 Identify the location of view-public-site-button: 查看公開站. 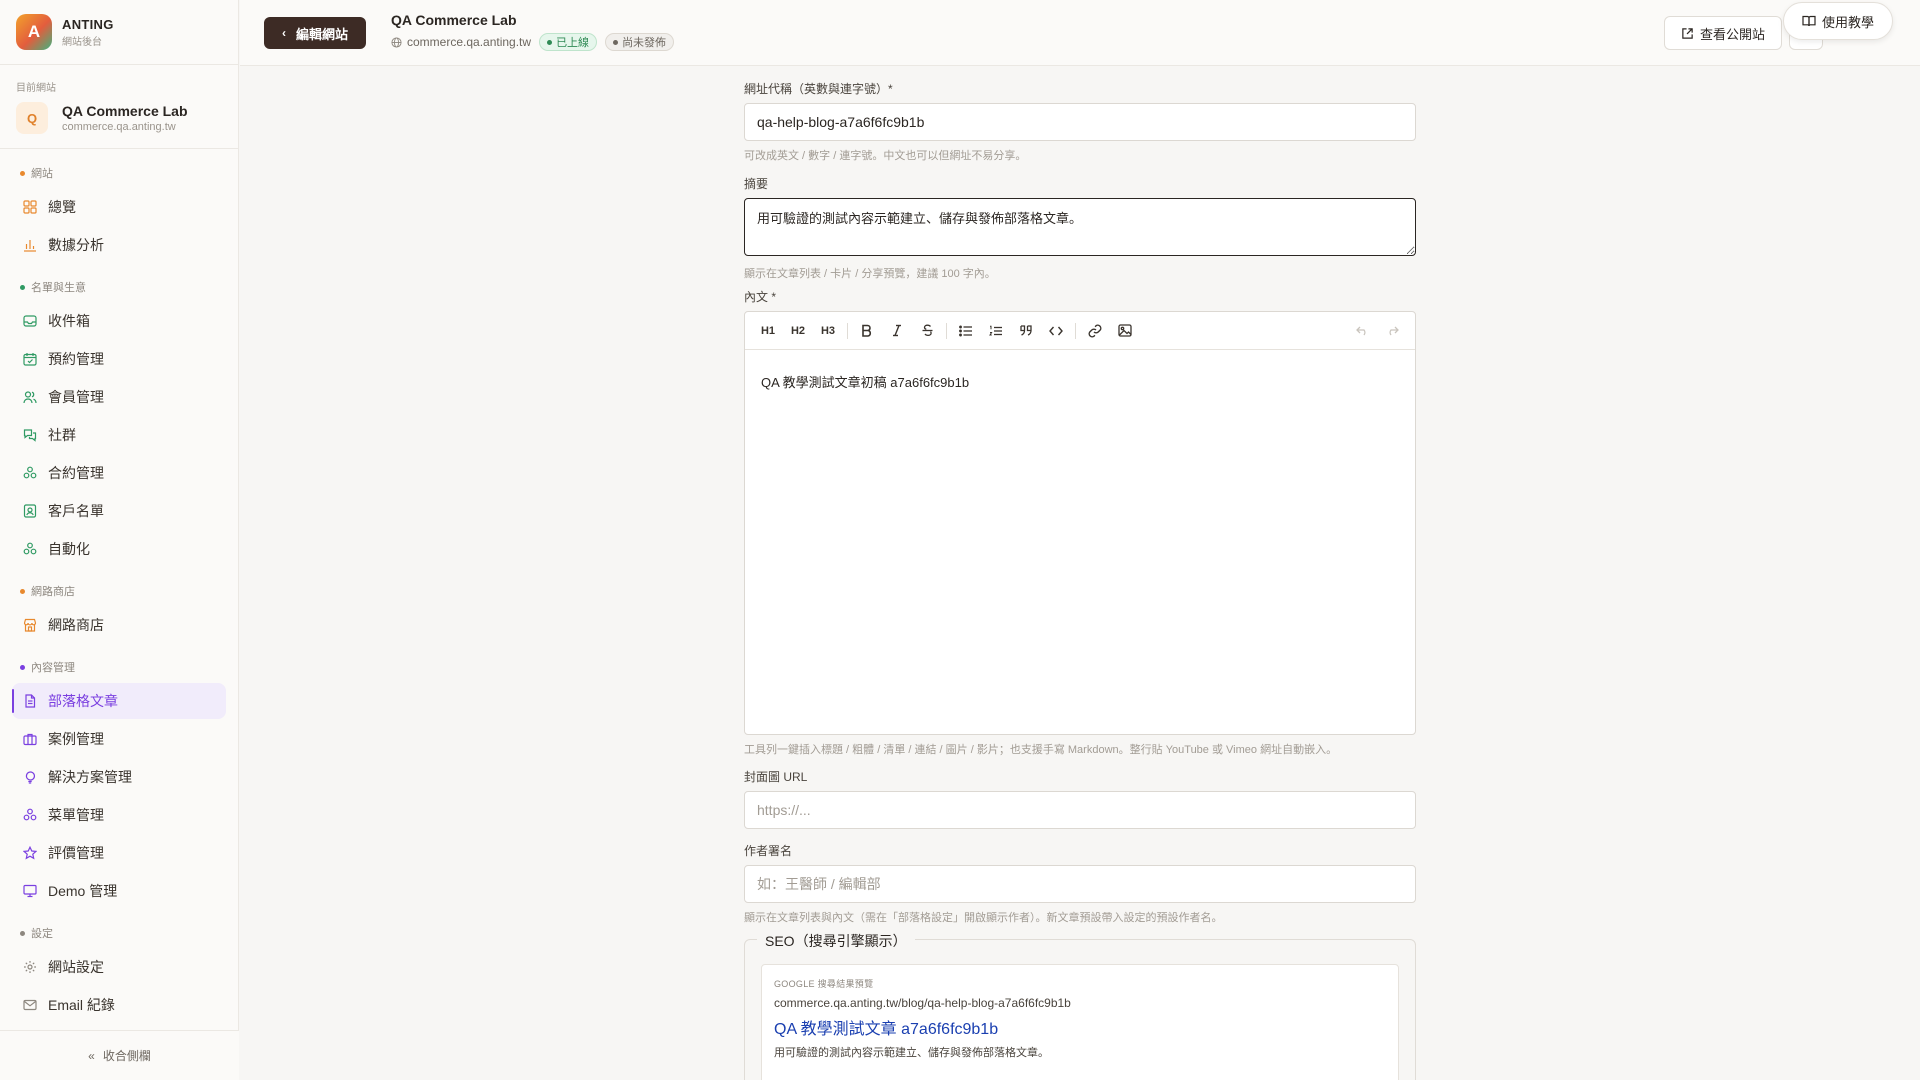
(1723, 33).